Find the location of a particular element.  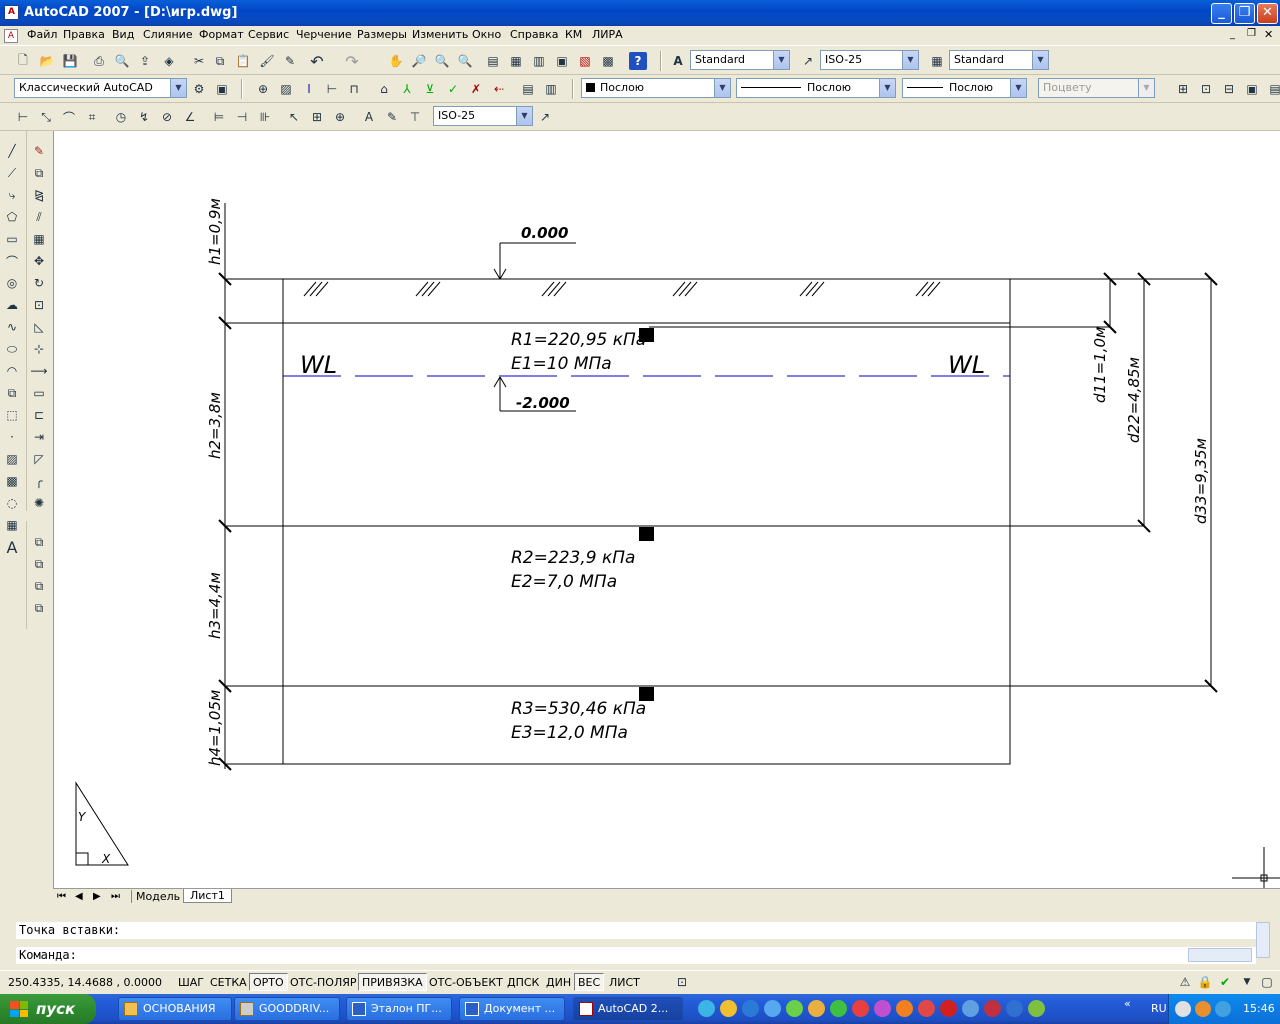

sheet-set-icon: ▣ is located at coordinates (562, 61).